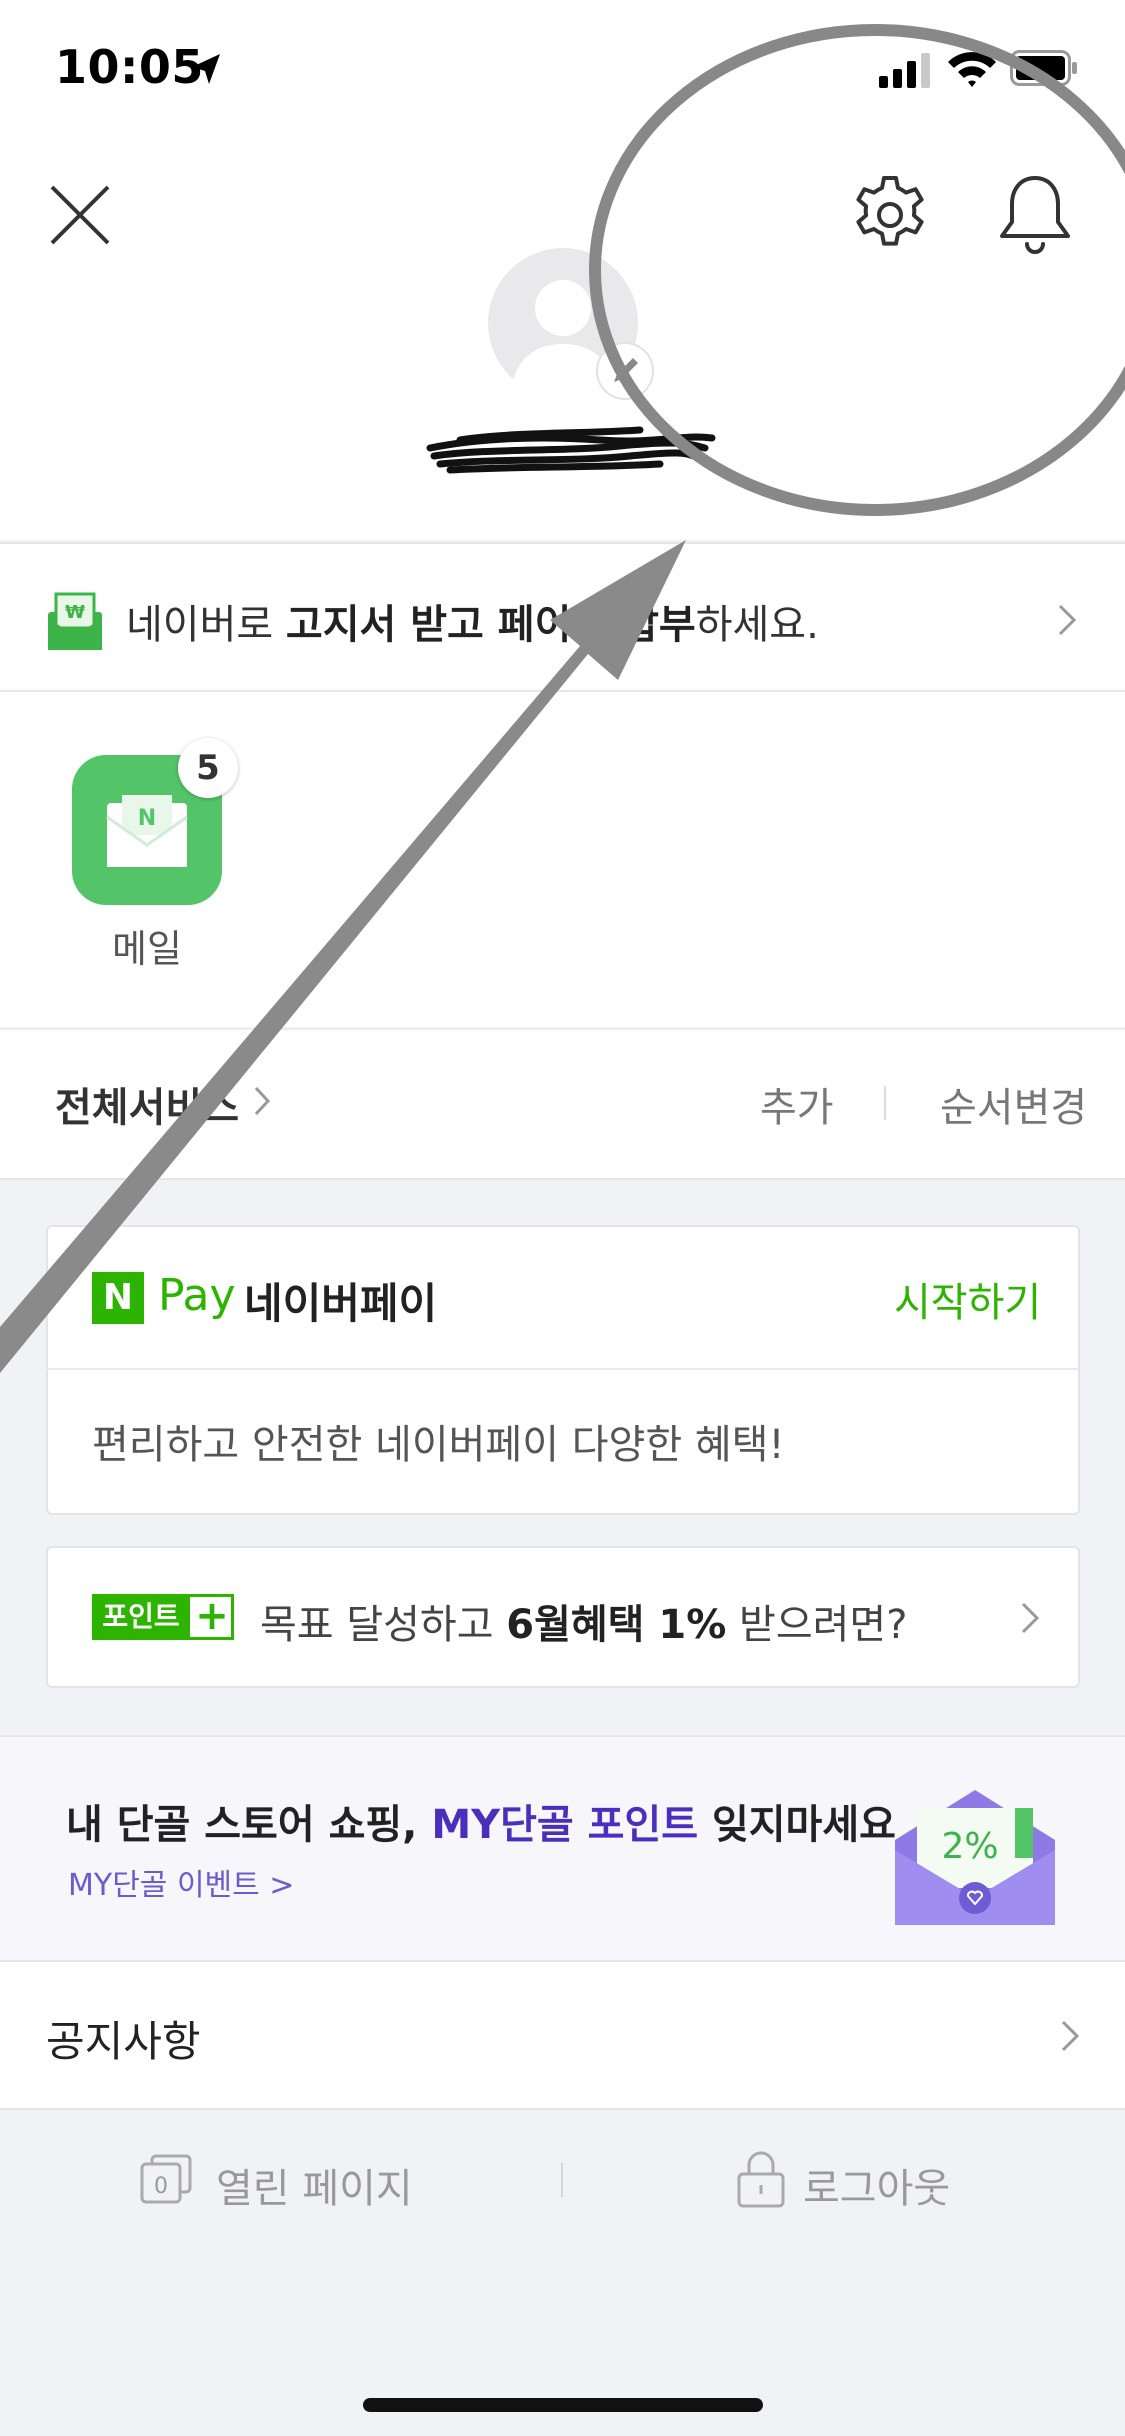 This screenshot has width=1125, height=2436. What do you see at coordinates (904, 70) in the screenshot?
I see `cellular-signal-icon` at bounding box center [904, 70].